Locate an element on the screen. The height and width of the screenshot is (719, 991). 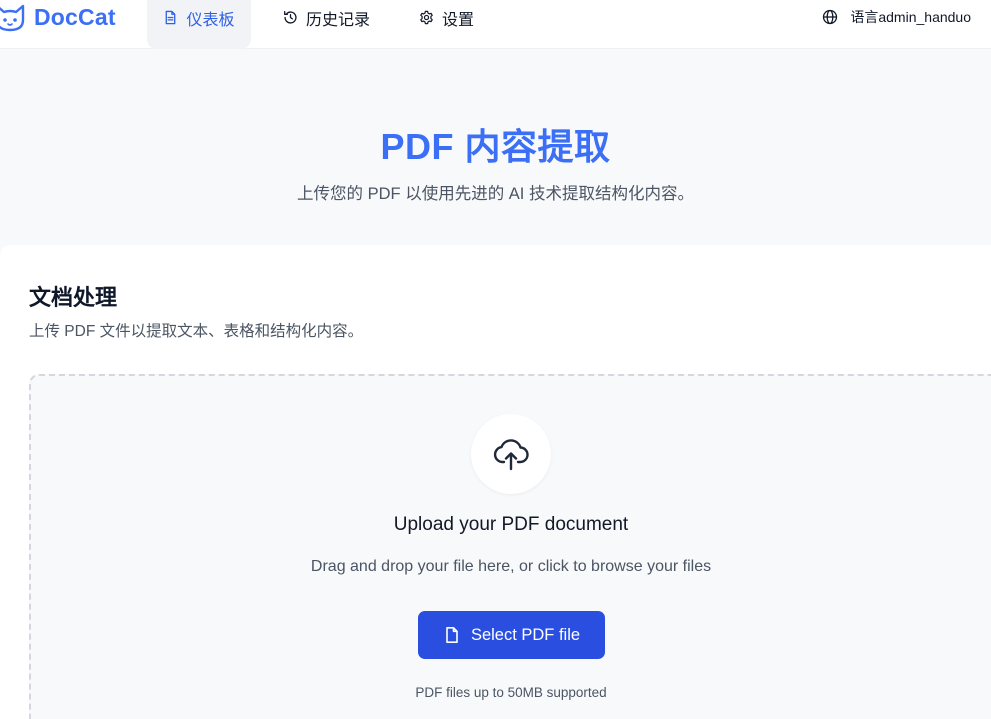
select-pdf-button: Select PDF file is located at coordinates (511, 635).